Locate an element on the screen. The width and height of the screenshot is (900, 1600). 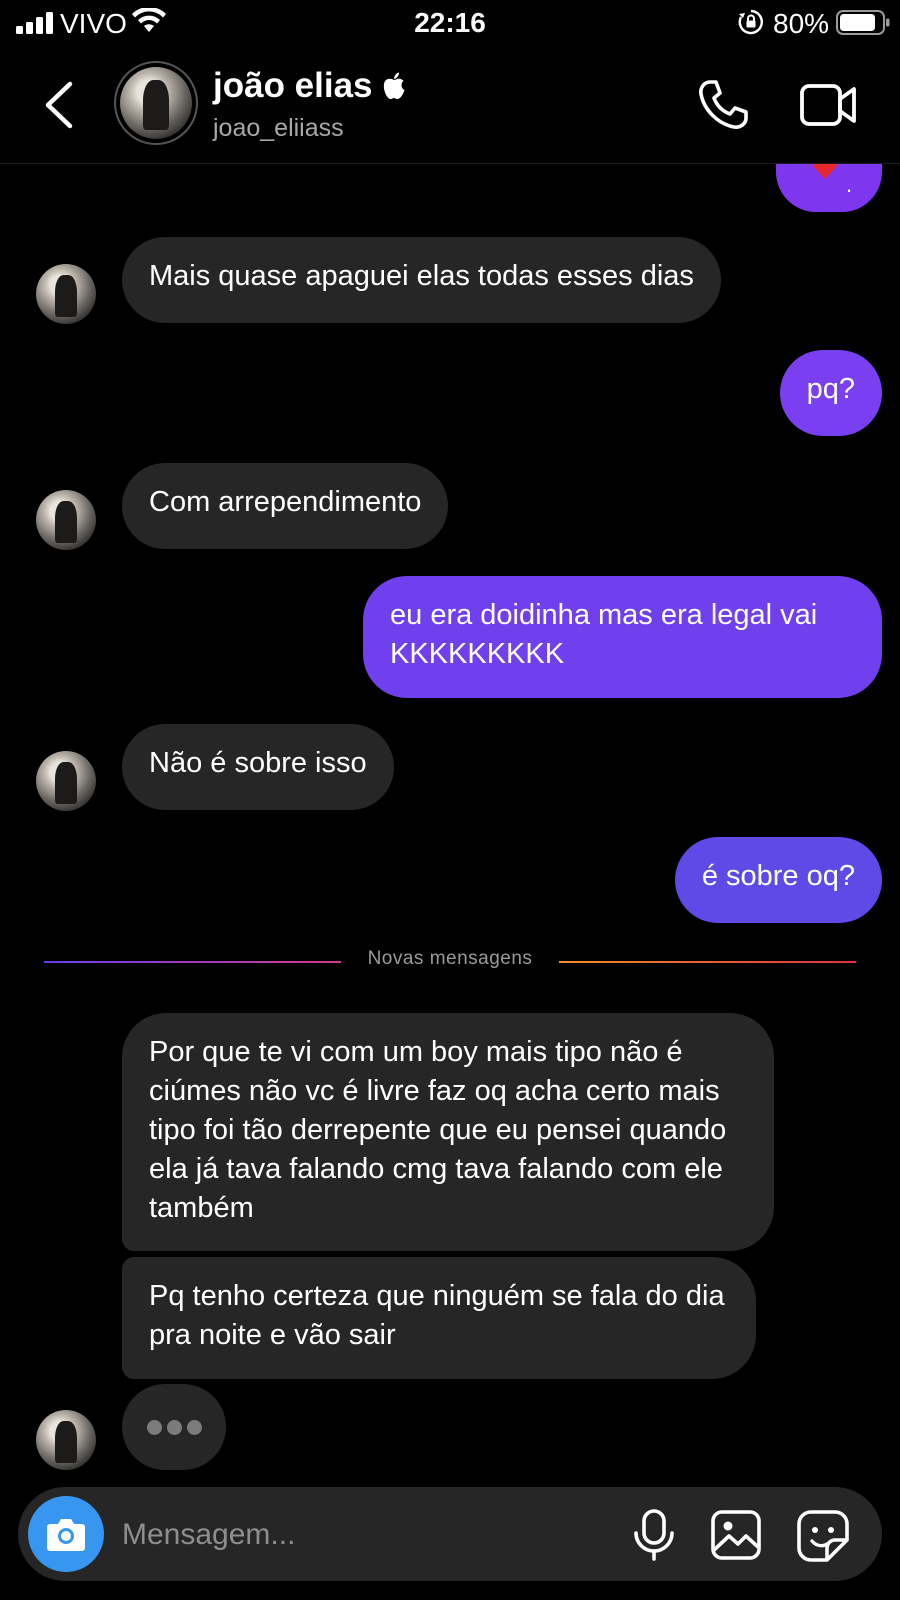
partial-outgoing-message: . is located at coordinates (829, 188).